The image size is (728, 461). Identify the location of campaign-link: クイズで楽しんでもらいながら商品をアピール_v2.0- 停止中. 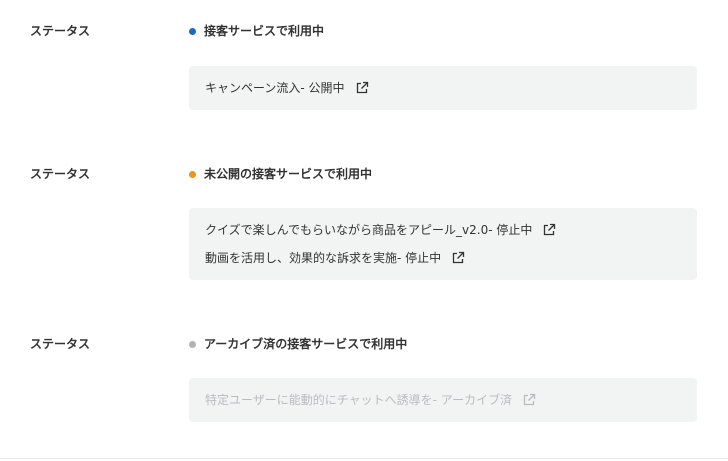
(443, 230).